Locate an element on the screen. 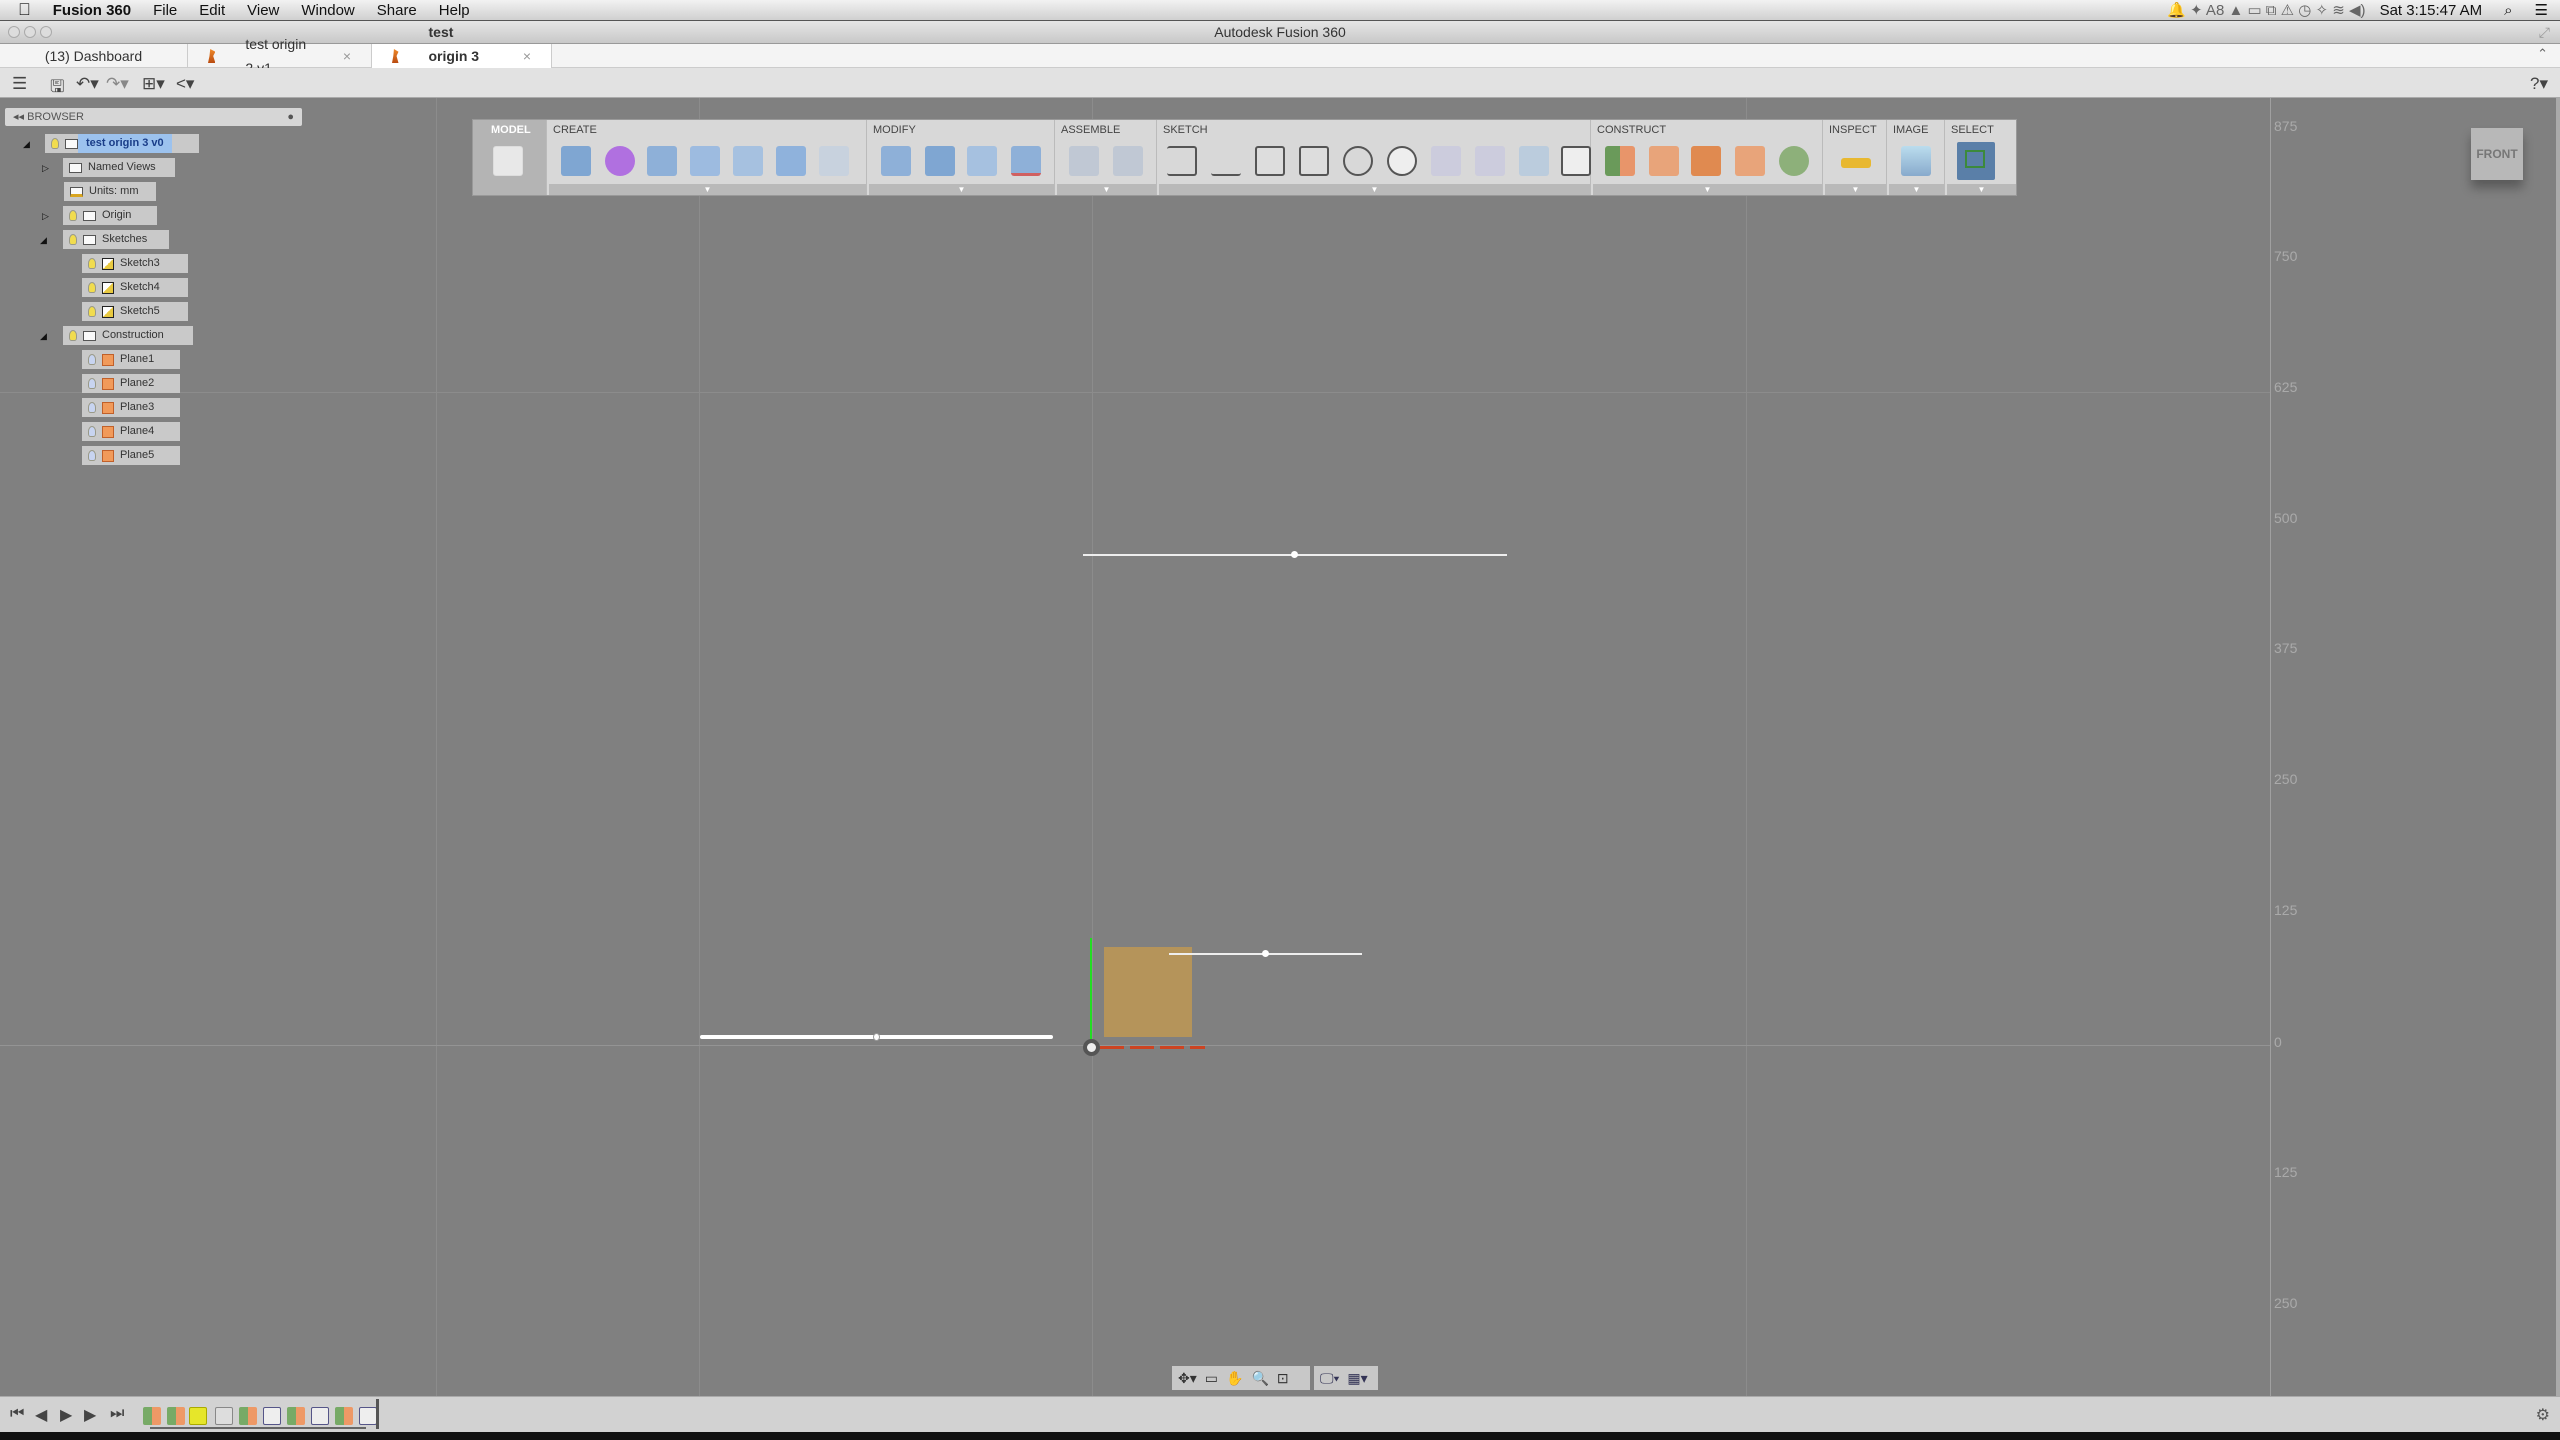 This screenshot has height=1440, width=2560. axis-through-cylinder-icon is located at coordinates (1794, 161).